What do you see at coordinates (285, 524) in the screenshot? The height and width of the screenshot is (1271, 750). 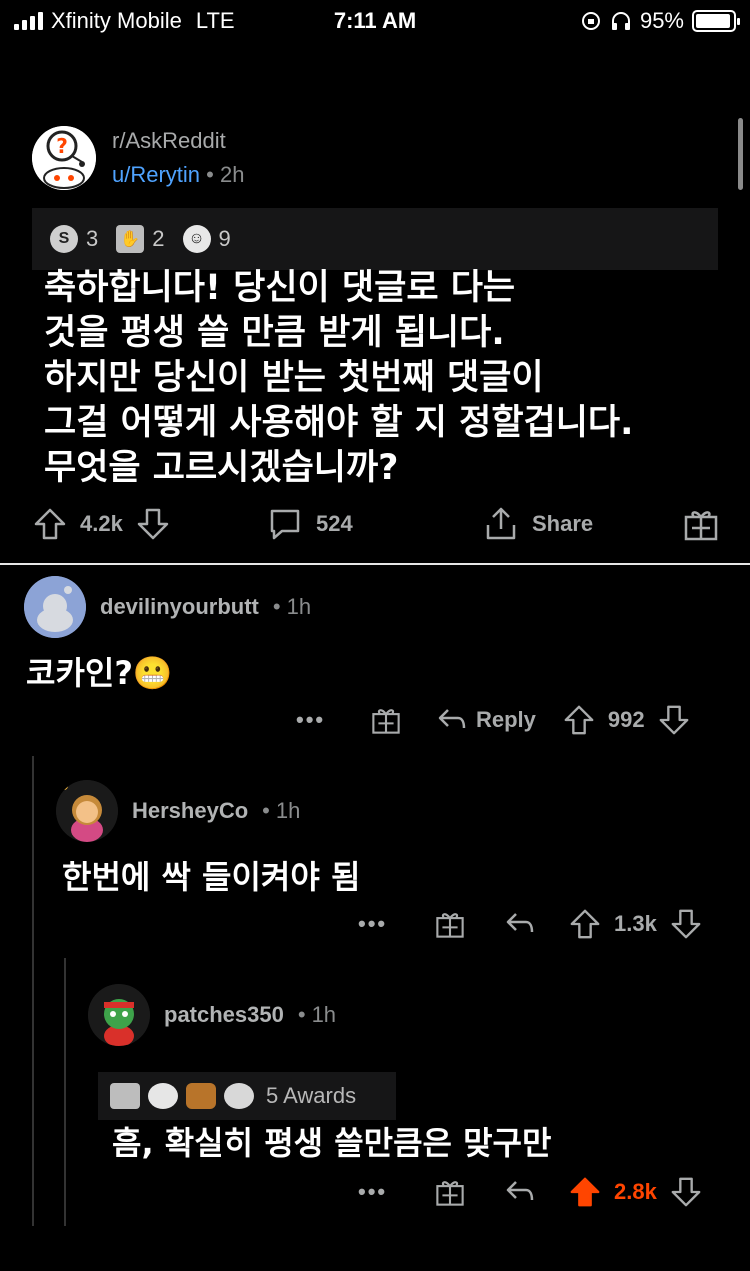 I see `comment-icon` at bounding box center [285, 524].